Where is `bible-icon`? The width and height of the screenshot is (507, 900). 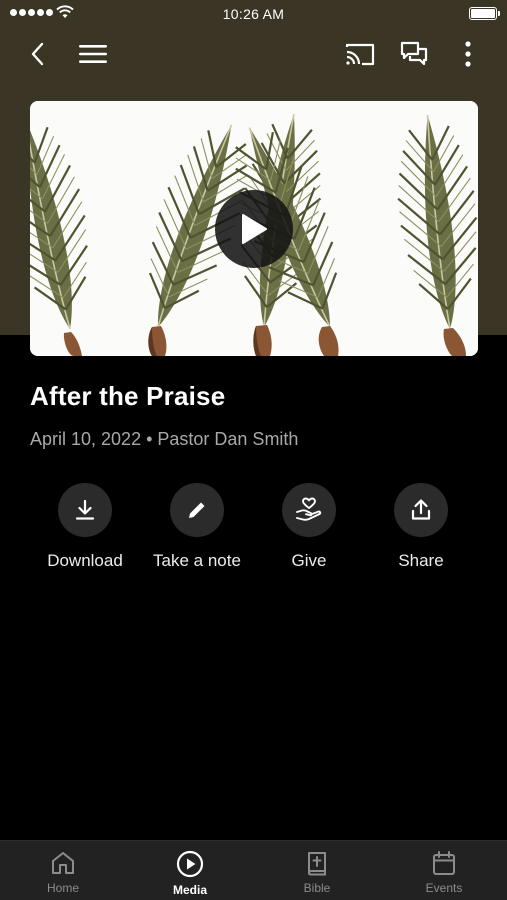 bible-icon is located at coordinates (317, 864).